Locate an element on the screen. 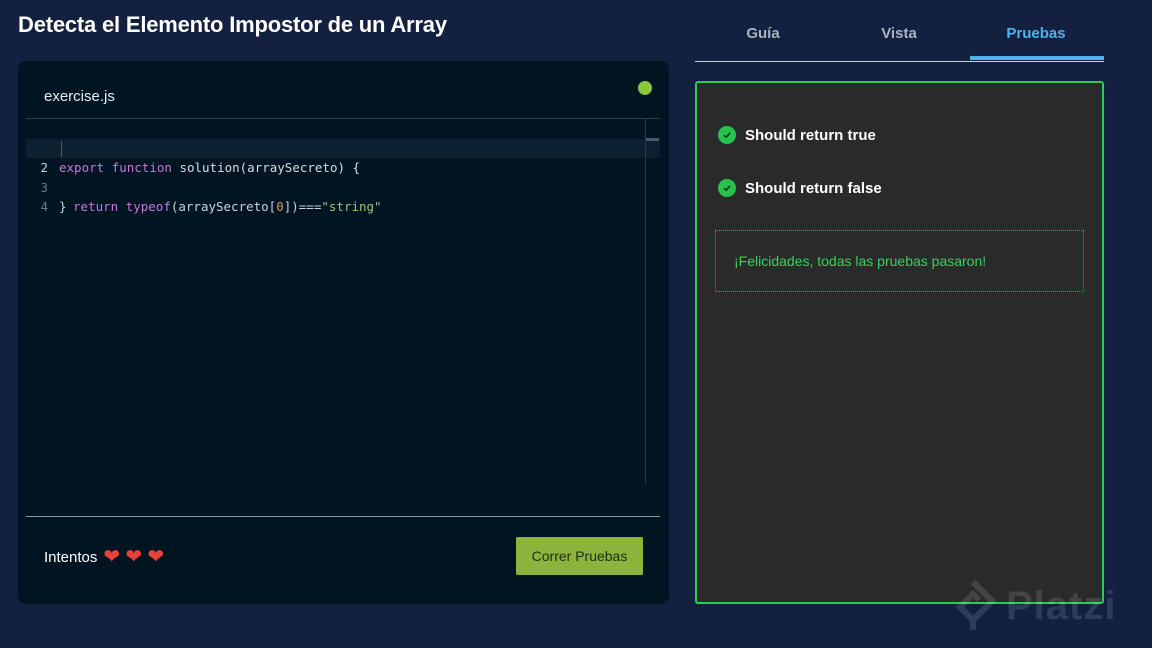  tab-vista: Vista is located at coordinates (899, 39).